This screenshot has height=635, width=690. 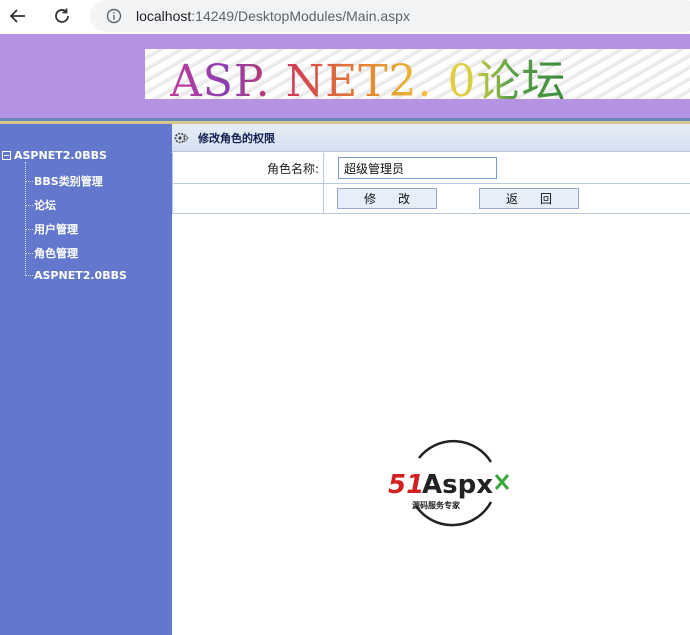 What do you see at coordinates (51, 253) in the screenshot?
I see `sidebar-item-roles: 角色管理` at bounding box center [51, 253].